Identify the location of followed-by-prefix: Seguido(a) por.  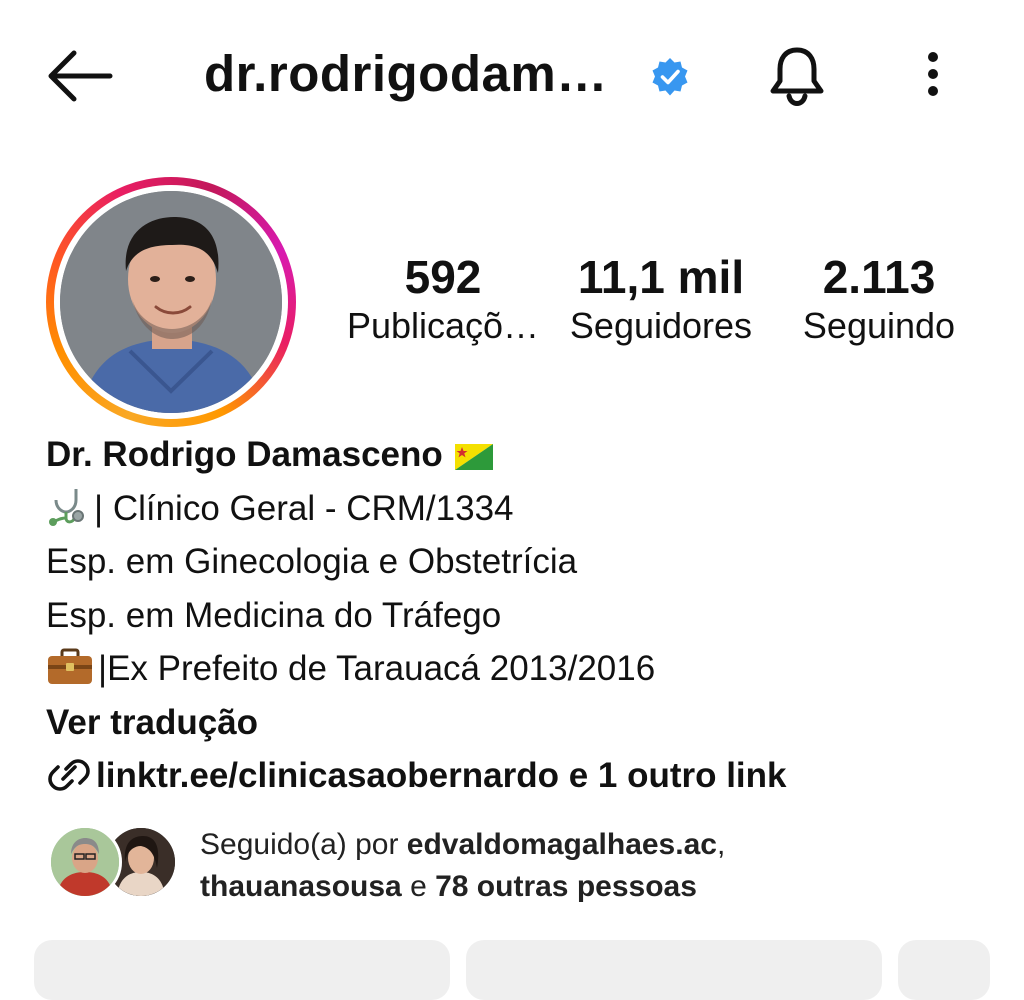
(303, 844).